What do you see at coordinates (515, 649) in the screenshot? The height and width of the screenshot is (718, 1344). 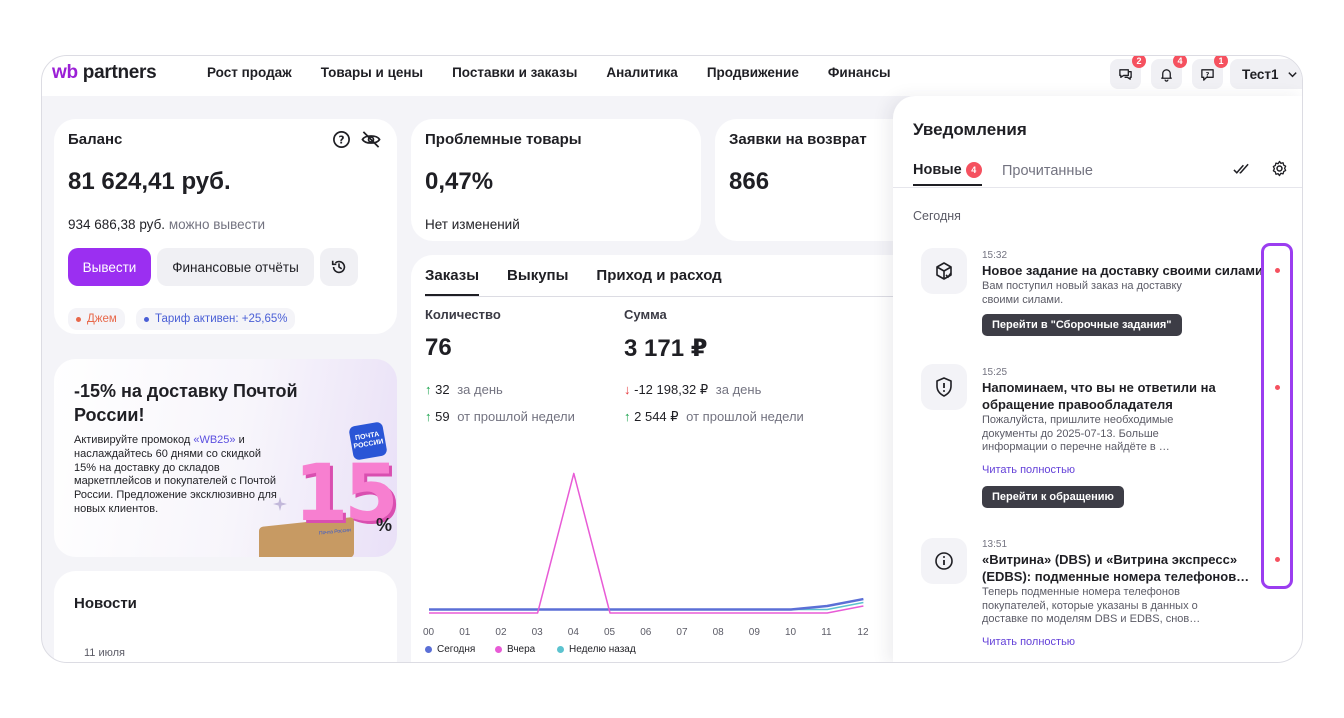 I see `legend-item: Вчера` at bounding box center [515, 649].